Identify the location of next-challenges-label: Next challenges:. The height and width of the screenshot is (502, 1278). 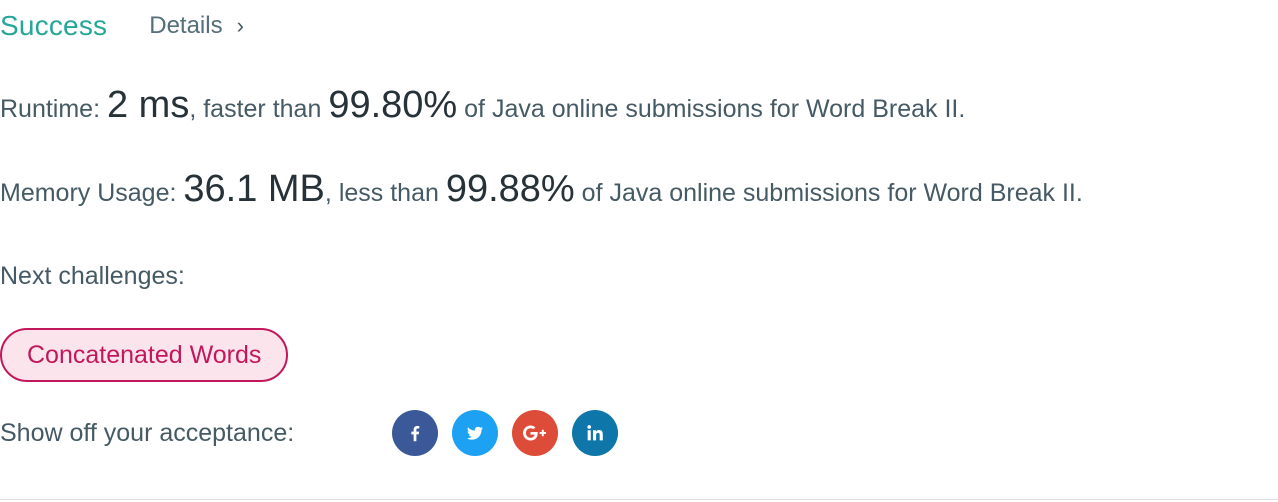
(92, 276).